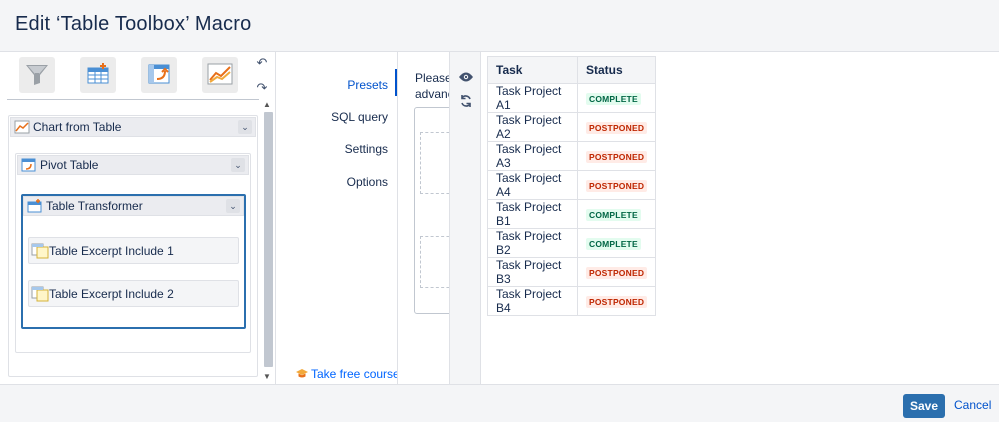  What do you see at coordinates (532, 127) in the screenshot?
I see `task-cell: Task Project A2` at bounding box center [532, 127].